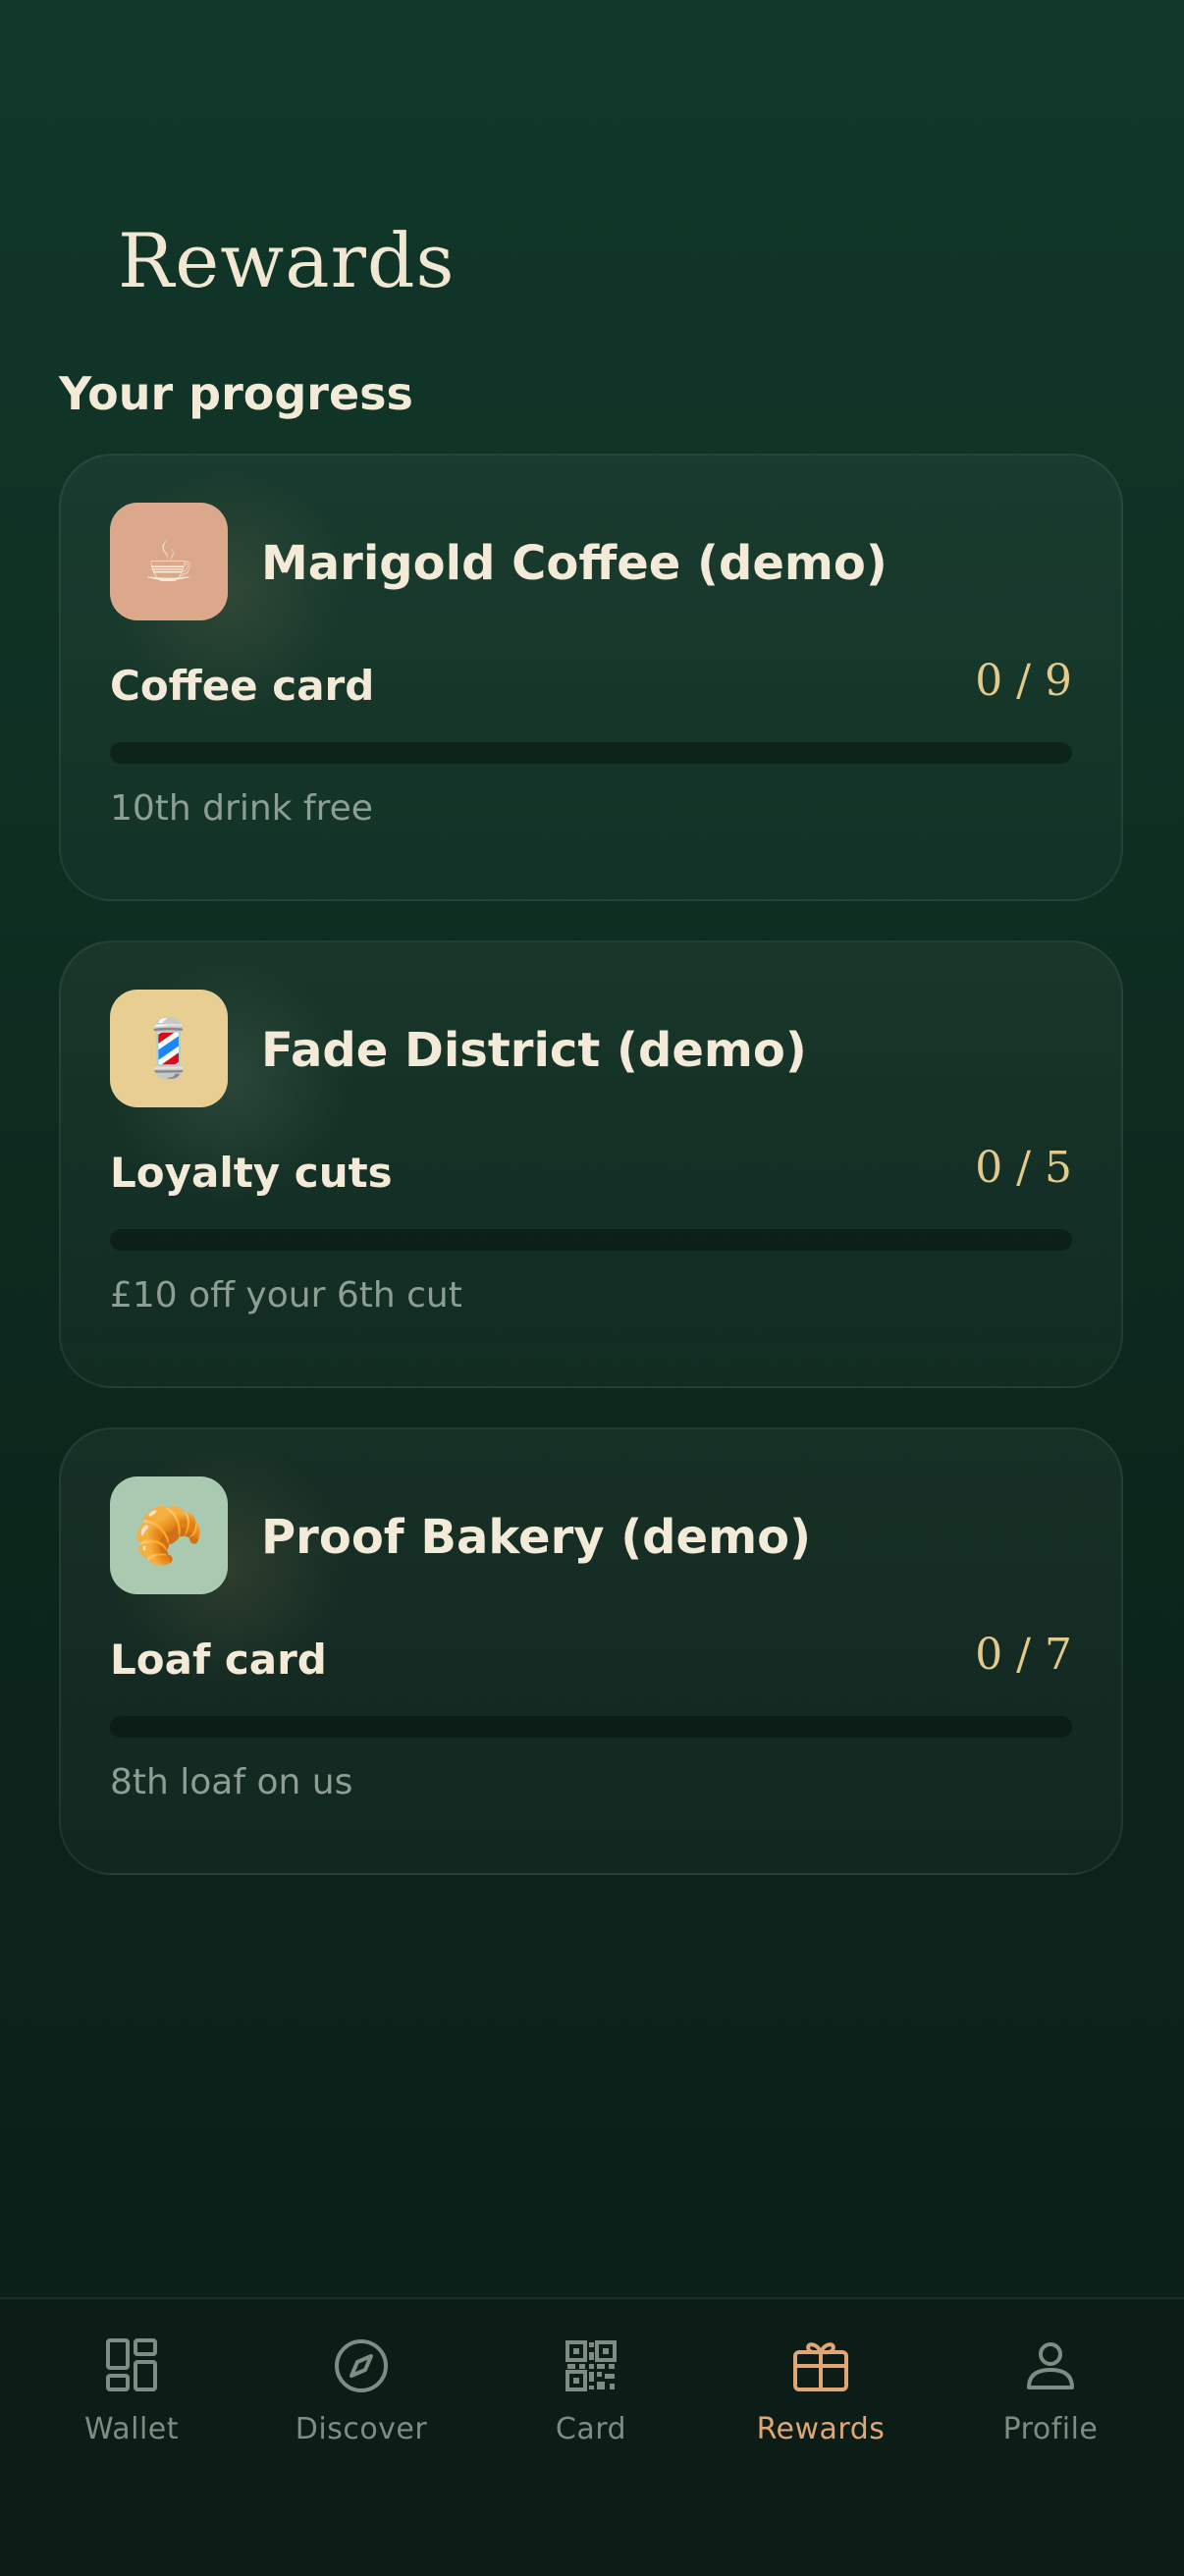 This screenshot has width=1184, height=2576. What do you see at coordinates (1051, 2365) in the screenshot?
I see `user-icon` at bounding box center [1051, 2365].